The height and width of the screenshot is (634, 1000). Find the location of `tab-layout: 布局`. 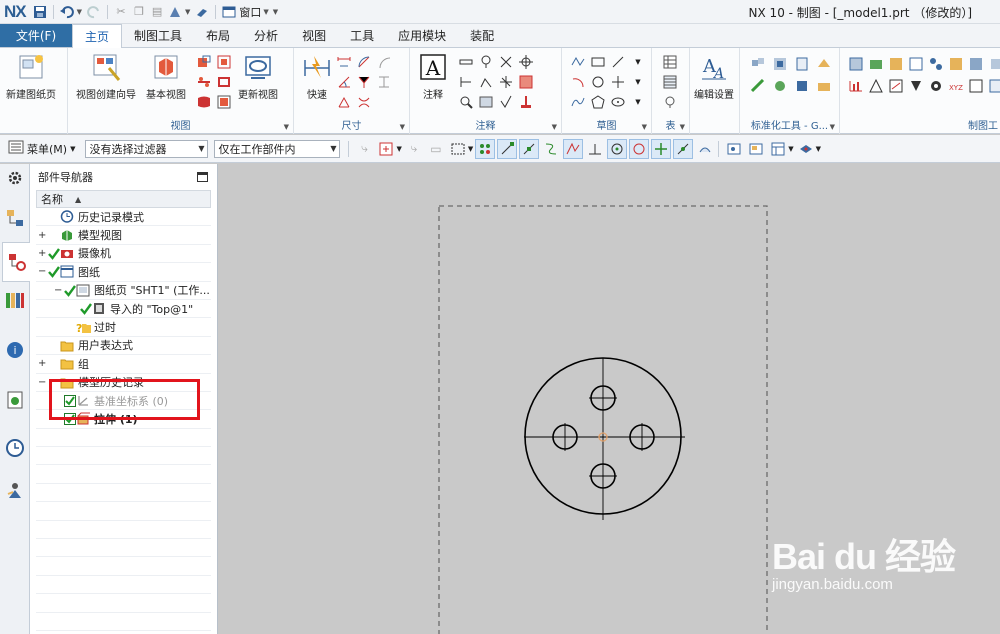

tab-layout: 布局 is located at coordinates (218, 35).